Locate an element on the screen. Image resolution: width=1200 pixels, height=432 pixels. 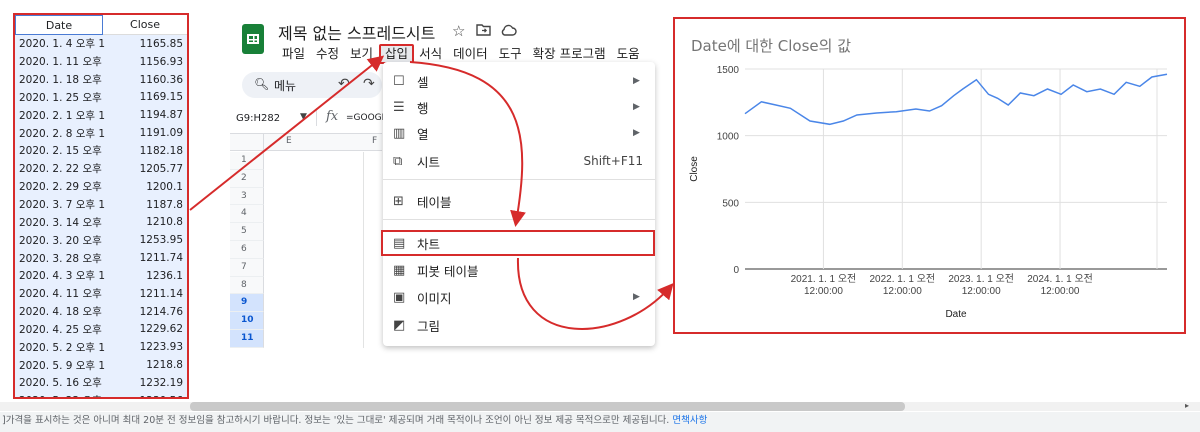
close-cell: 1223.93 is located at coordinates (150, 347).